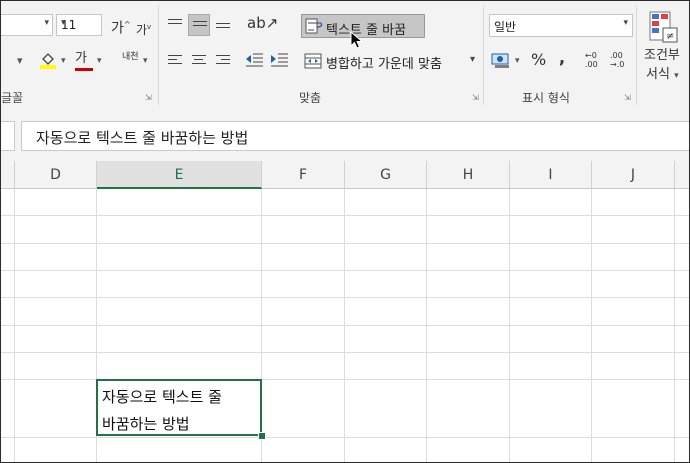 This screenshot has width=690, height=463. Describe the element at coordinates (142, 138) in the screenshot. I see `formula-content: 자동으로 텍스트 줄 바꿈하는 방법` at that location.